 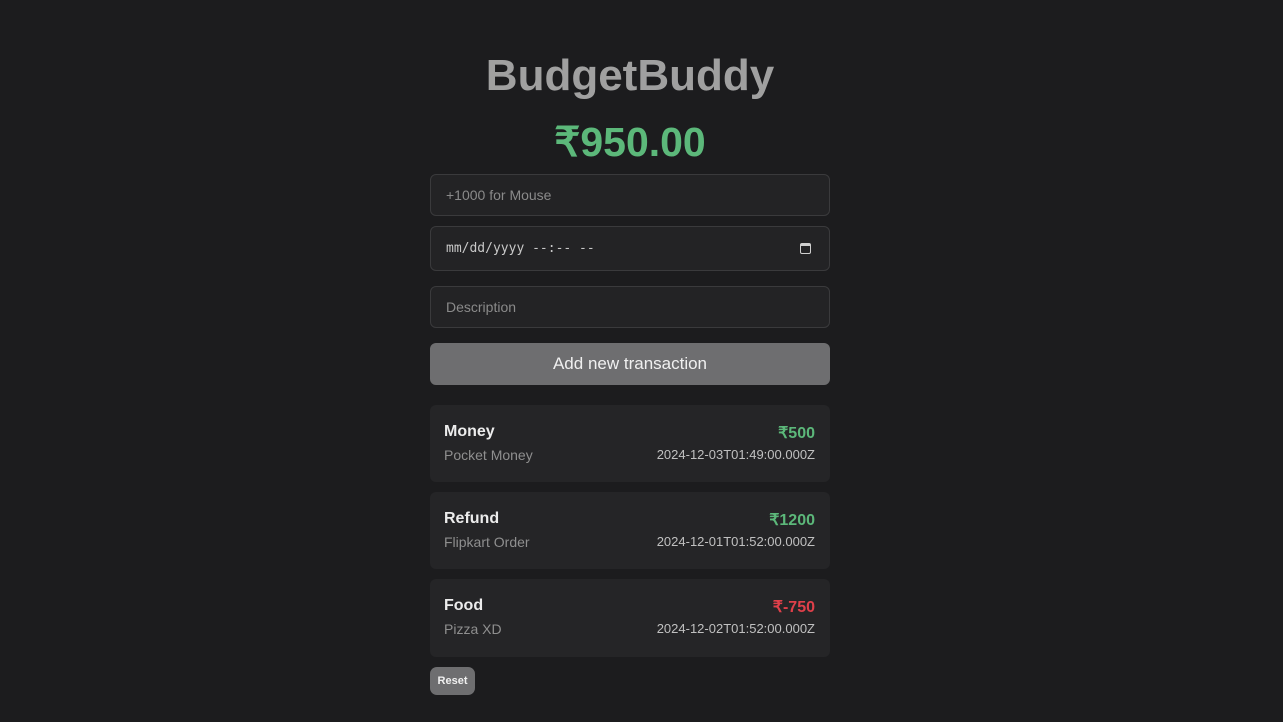 I want to click on amount-placeholder: +1000 for Mouse, so click(x=499, y=195).